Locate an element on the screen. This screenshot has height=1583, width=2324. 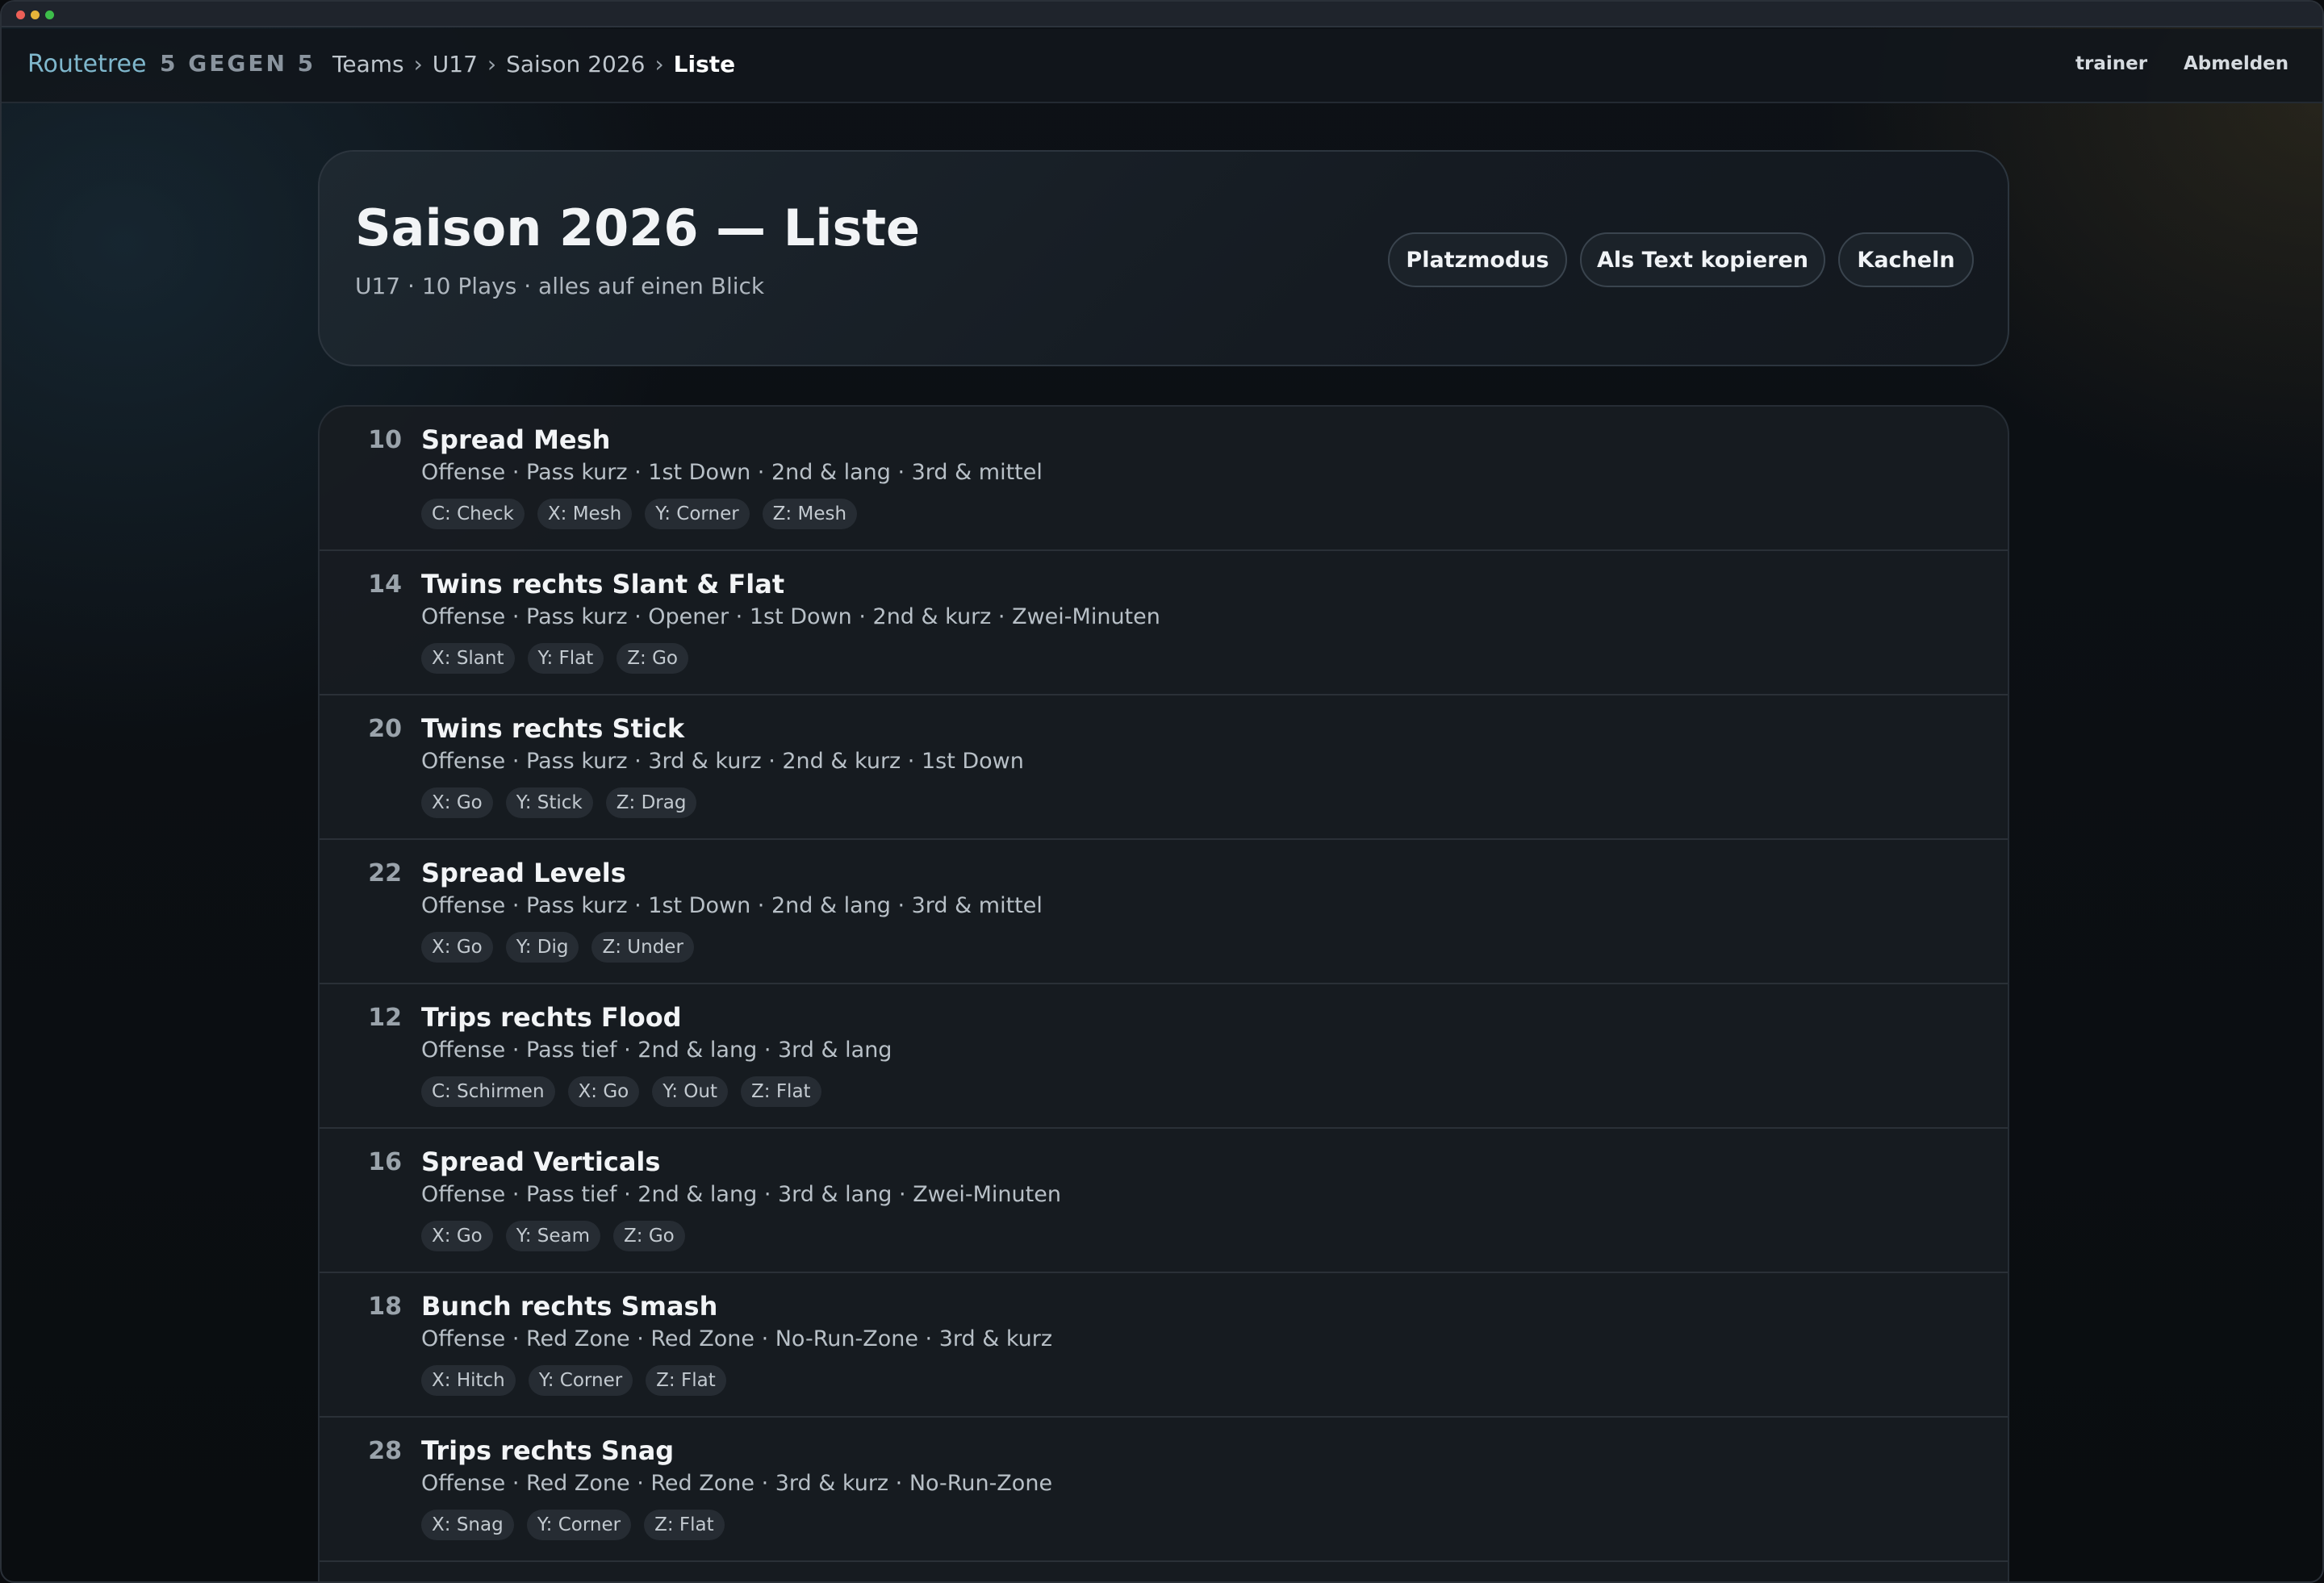
route-chip: X: Snag is located at coordinates (467, 1525).